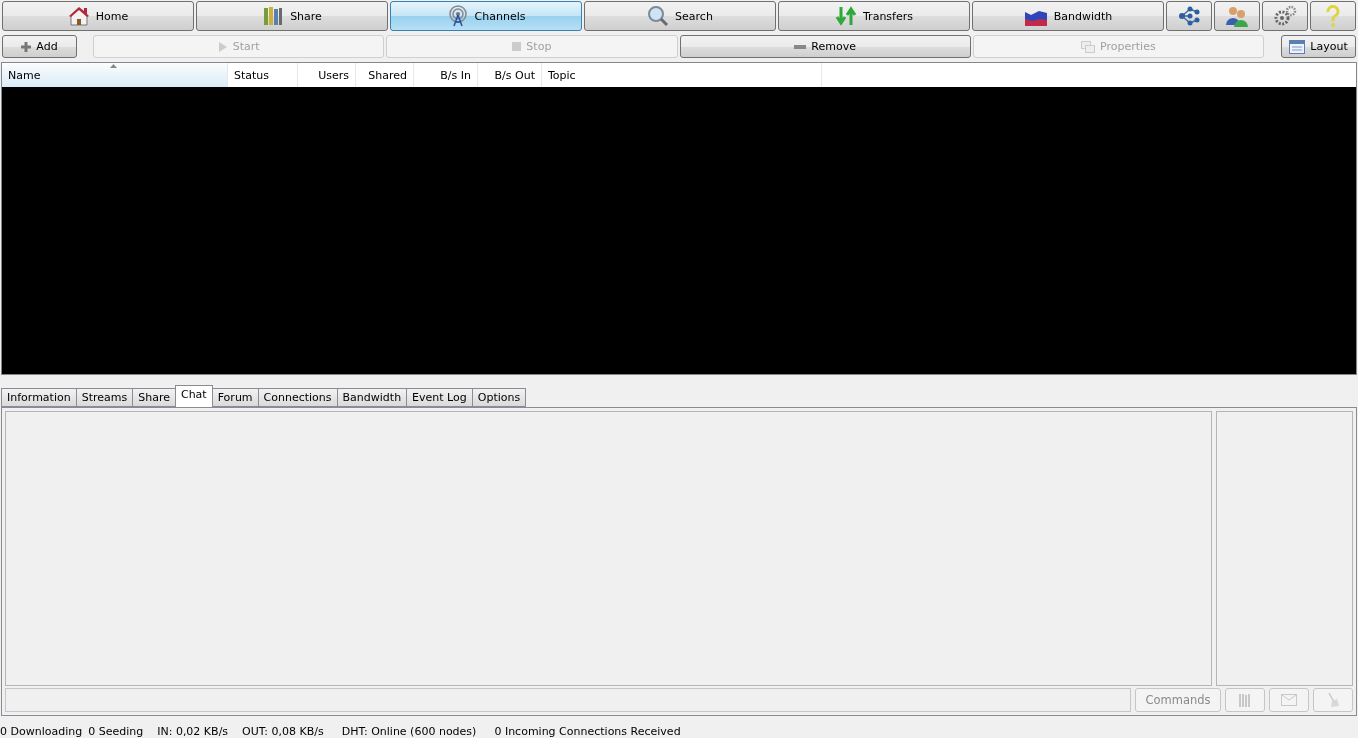 The height and width of the screenshot is (738, 1358). Describe the element at coordinates (825, 46) in the screenshot. I see `toolbar-button: Remove` at that location.